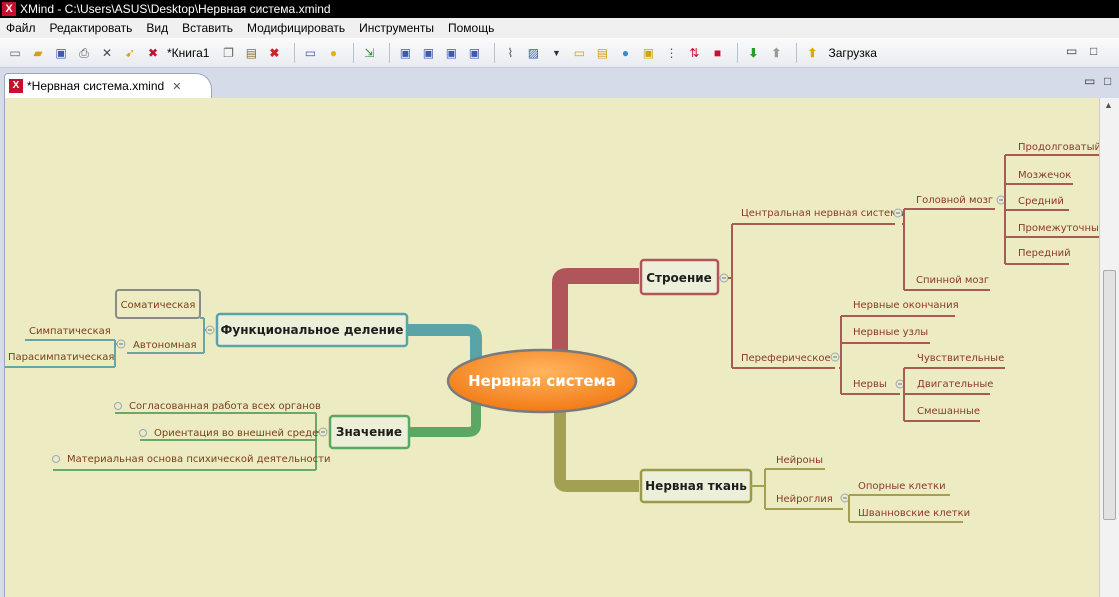  Describe the element at coordinates (451, 53) in the screenshot. I see `insert-topic-before-icon: ▣` at that location.